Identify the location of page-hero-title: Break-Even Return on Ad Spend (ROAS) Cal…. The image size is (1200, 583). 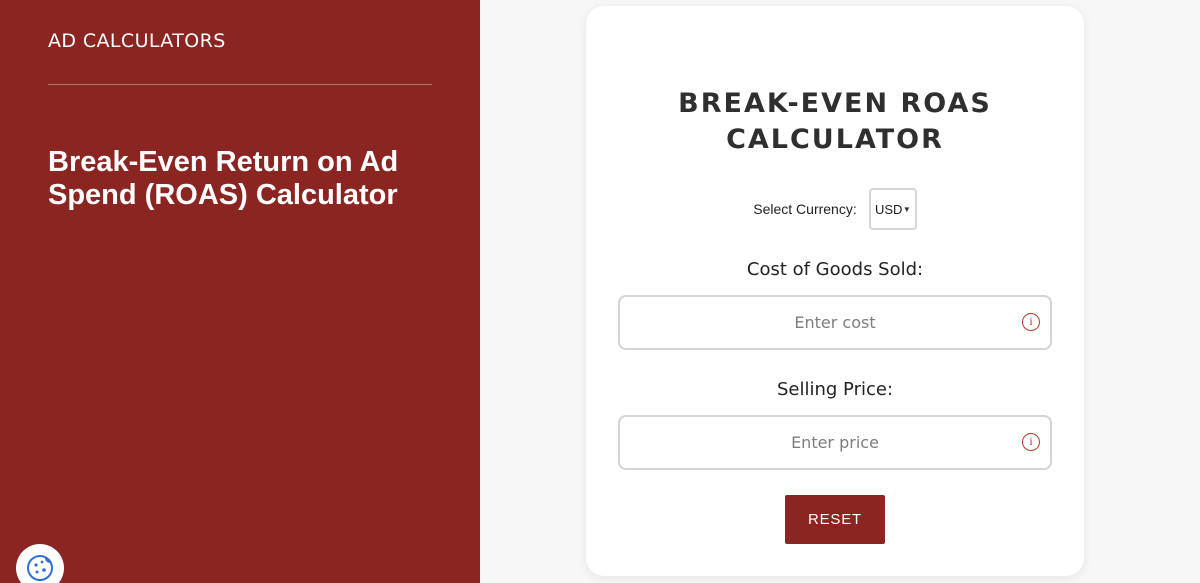
(223, 178).